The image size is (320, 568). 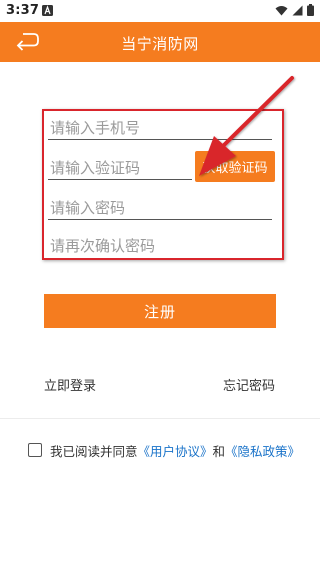 I want to click on signal-icon, so click(x=297, y=10).